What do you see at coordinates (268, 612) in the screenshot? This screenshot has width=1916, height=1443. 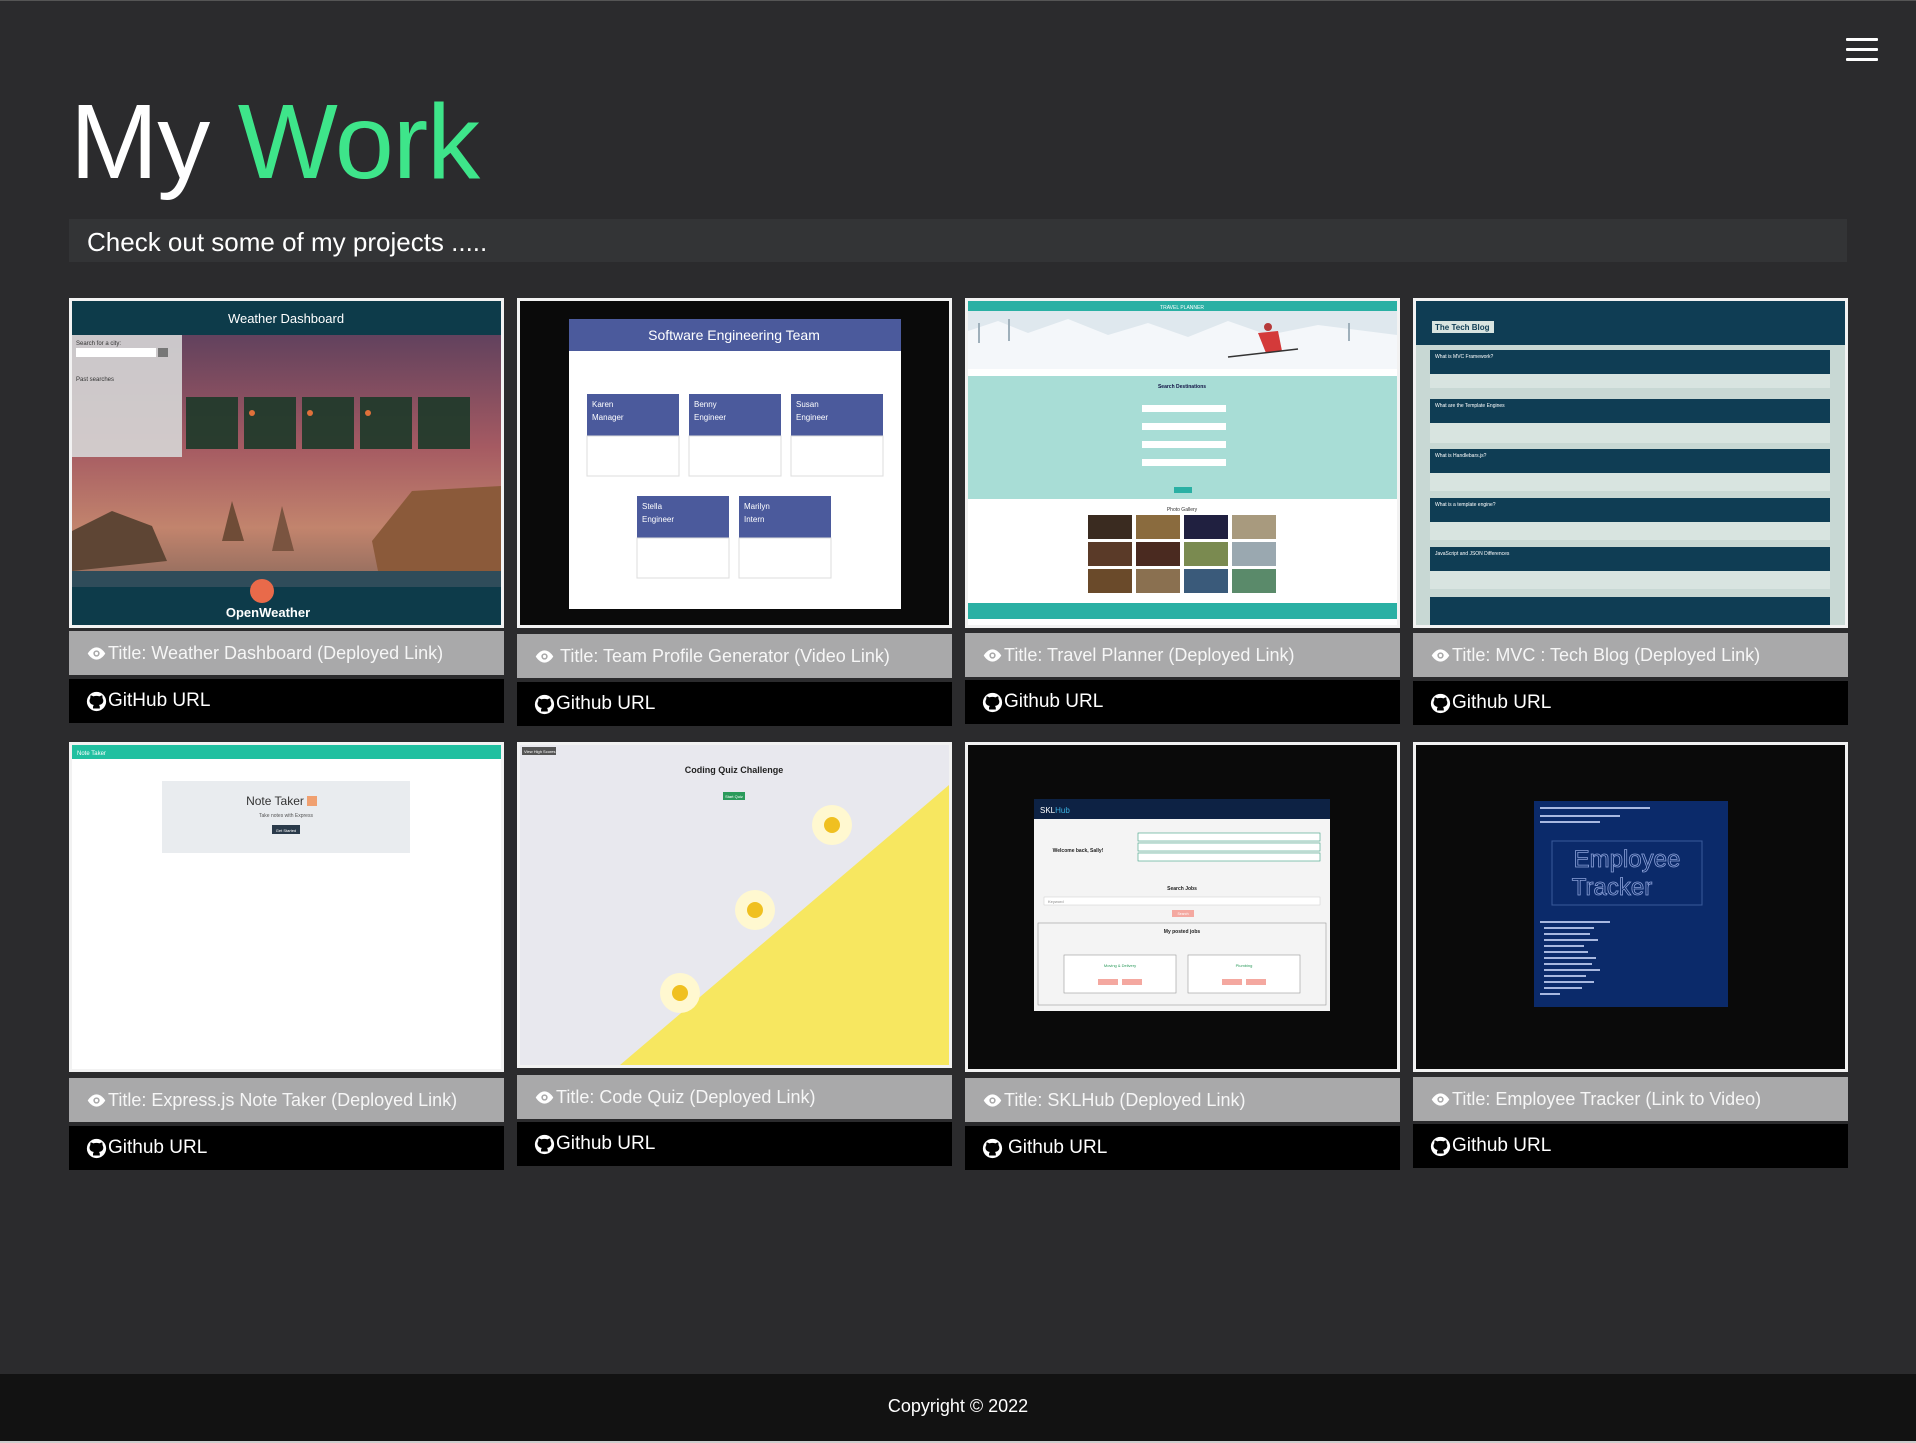 I see `weather-preview-brand: OpenWeather` at bounding box center [268, 612].